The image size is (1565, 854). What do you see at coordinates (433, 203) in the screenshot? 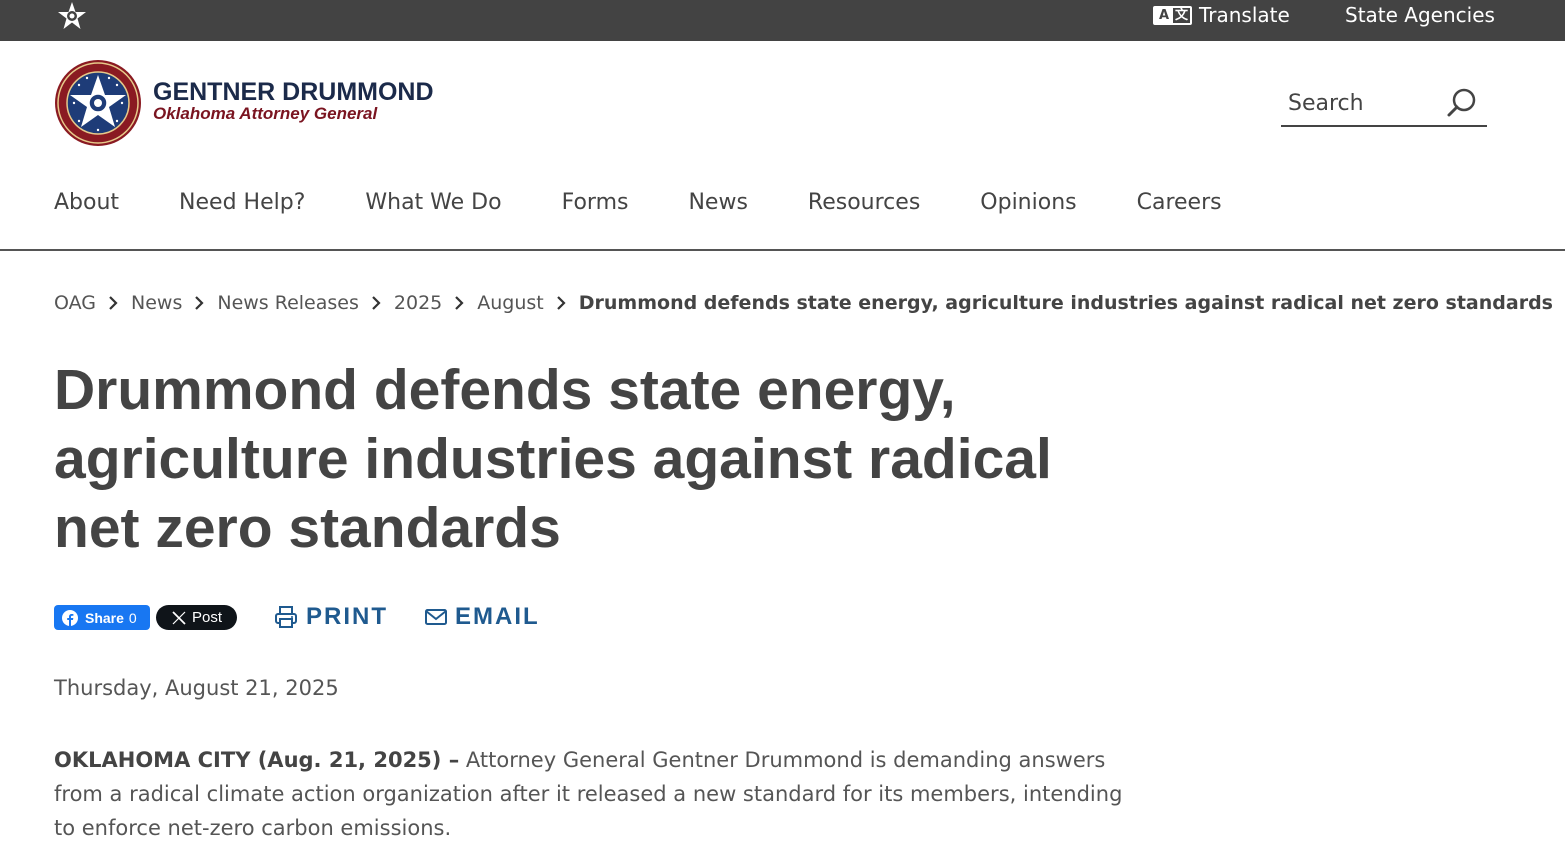
I see `nav-item-what-we-do: What We Do` at bounding box center [433, 203].